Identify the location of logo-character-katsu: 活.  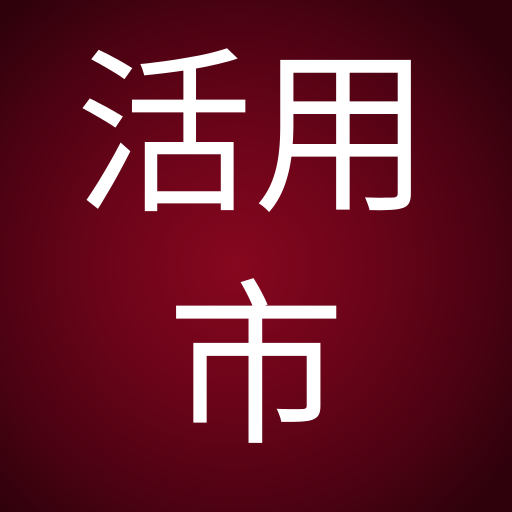
(164, 135).